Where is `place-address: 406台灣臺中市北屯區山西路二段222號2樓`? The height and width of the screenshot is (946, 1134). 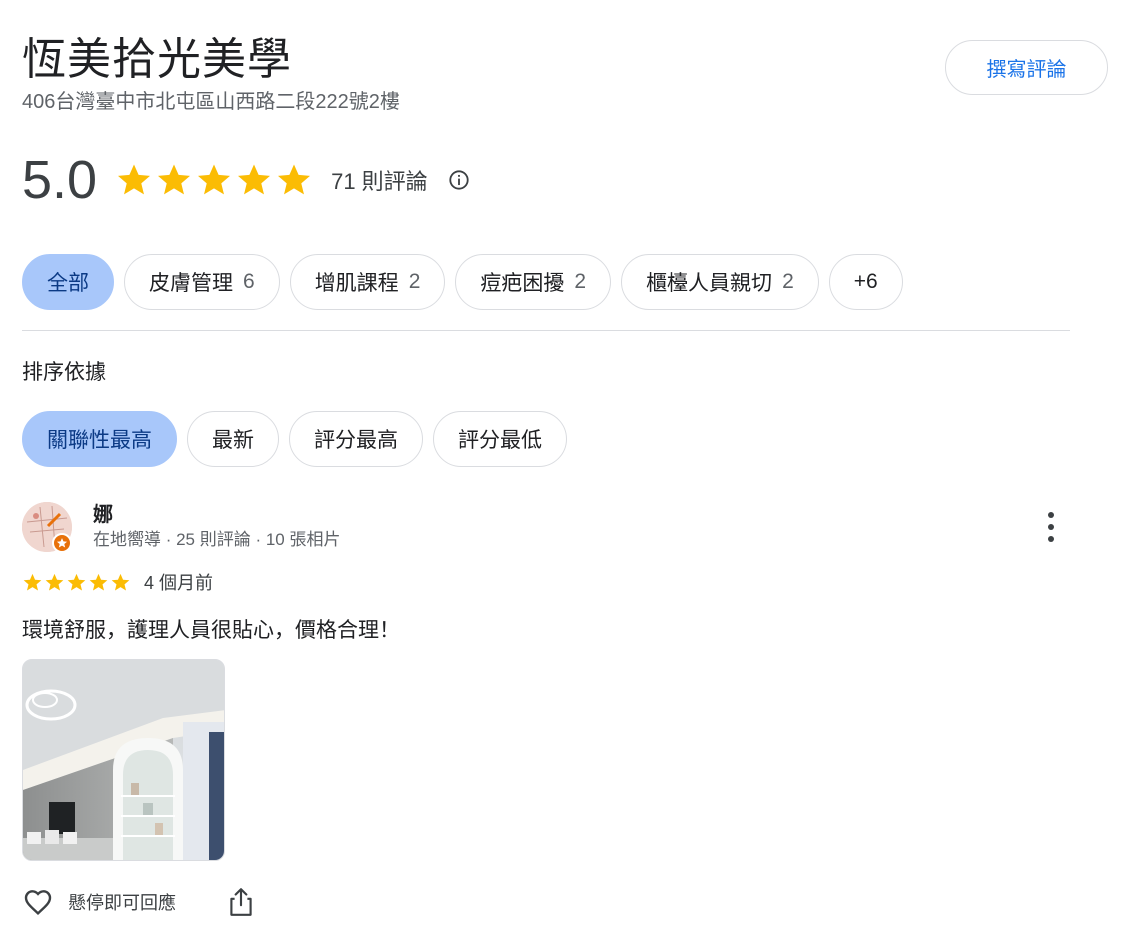 place-address: 406台灣臺中市北屯區山西路二段222號2樓 is located at coordinates (211, 102).